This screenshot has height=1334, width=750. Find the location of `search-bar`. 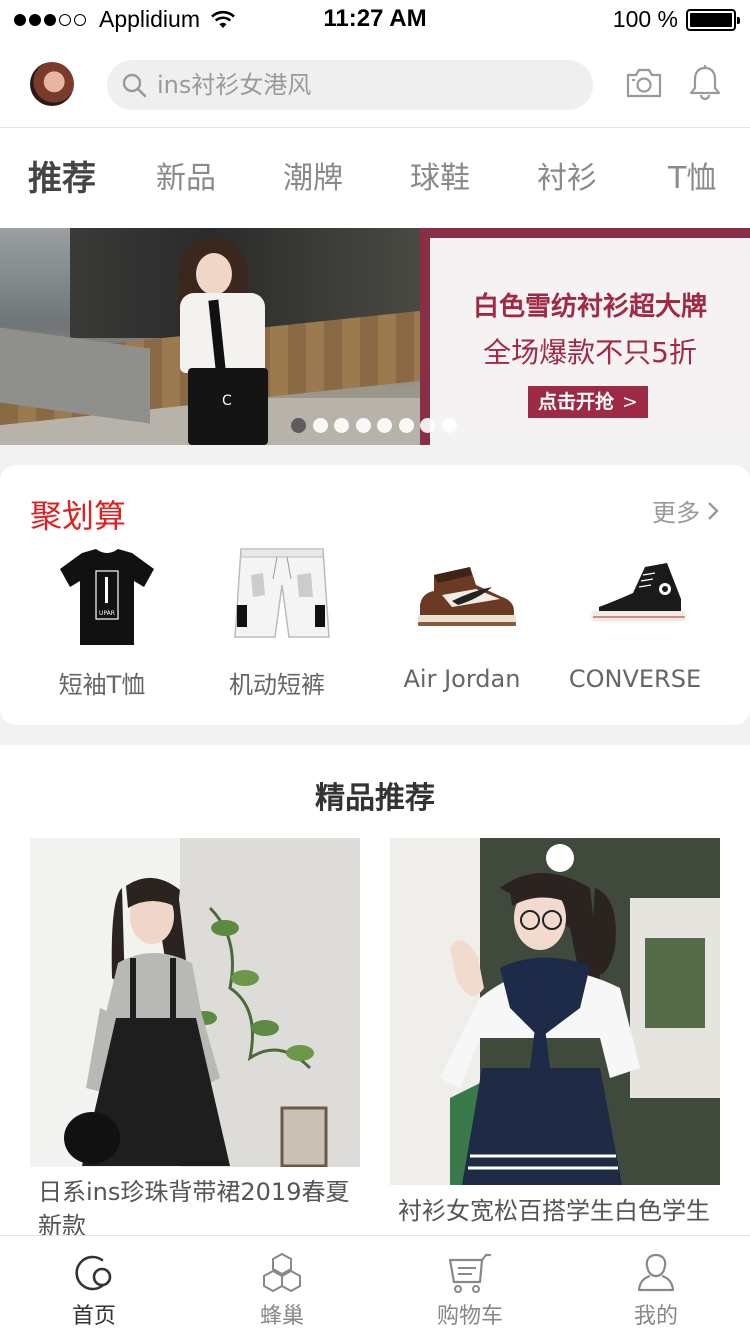

search-bar is located at coordinates (350, 85).